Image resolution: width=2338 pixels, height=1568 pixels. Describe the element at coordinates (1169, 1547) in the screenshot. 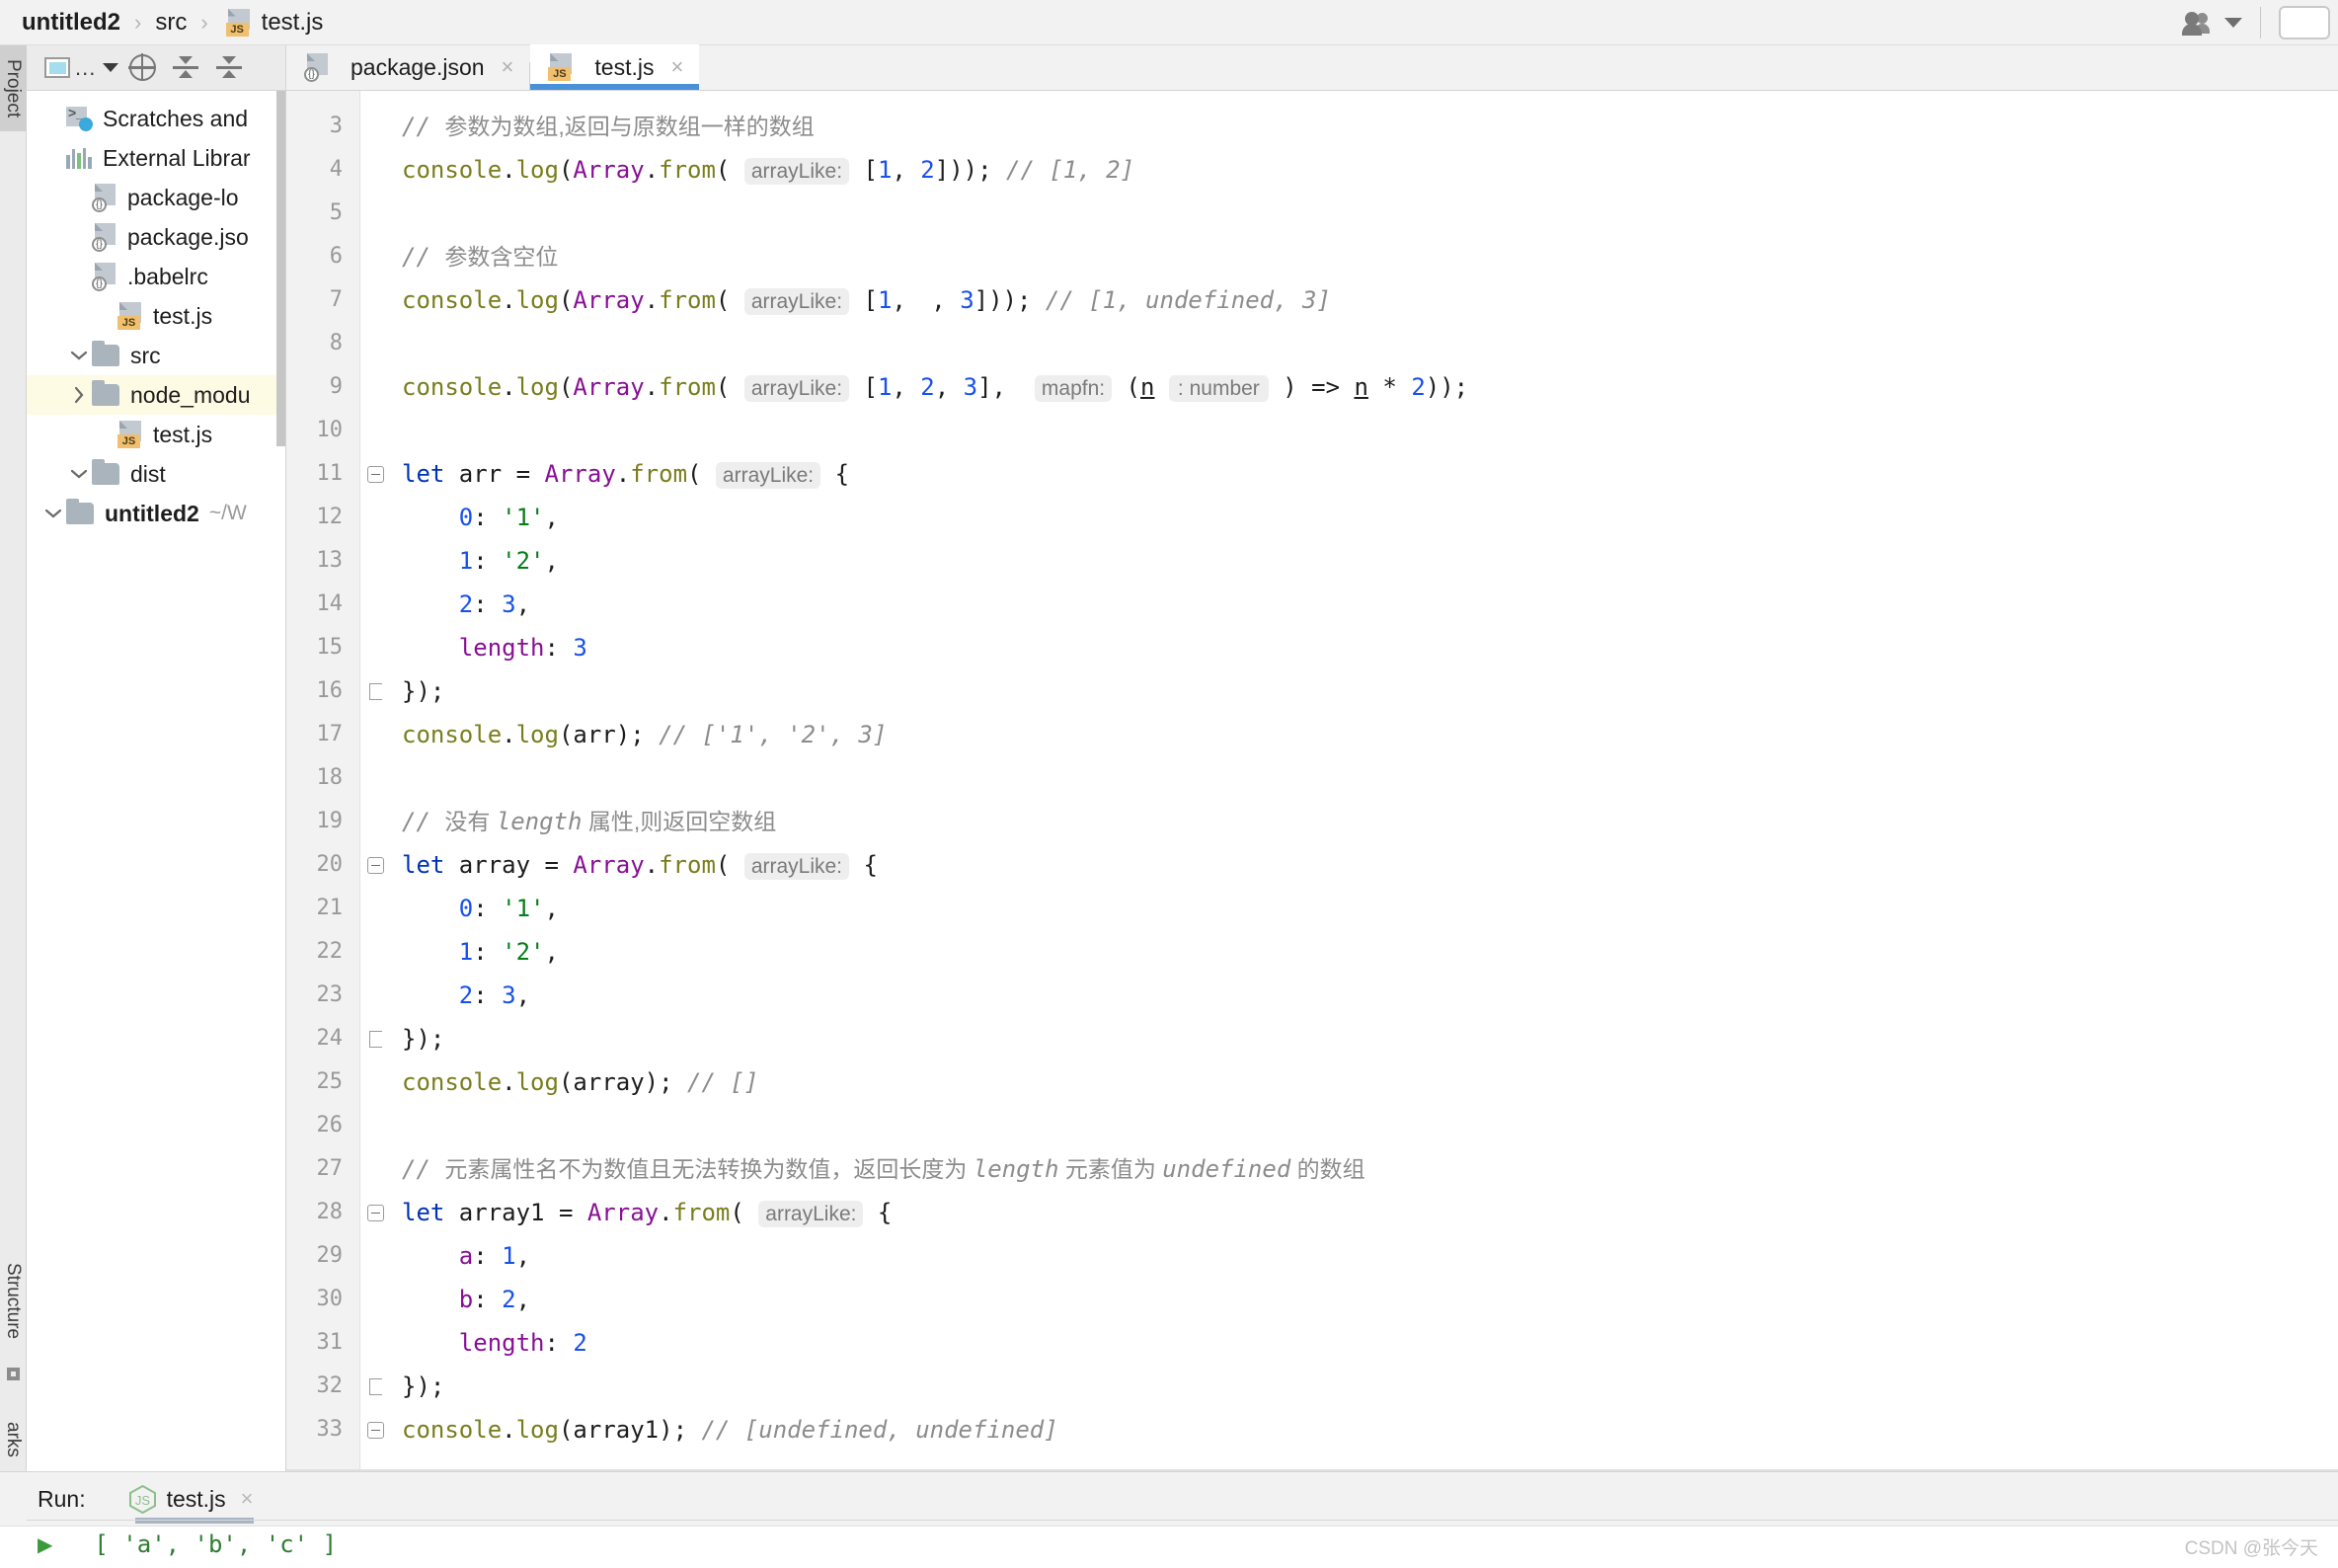

I see `run-output-console: ▶ [ 'a', 'b', 'c' ]` at that location.